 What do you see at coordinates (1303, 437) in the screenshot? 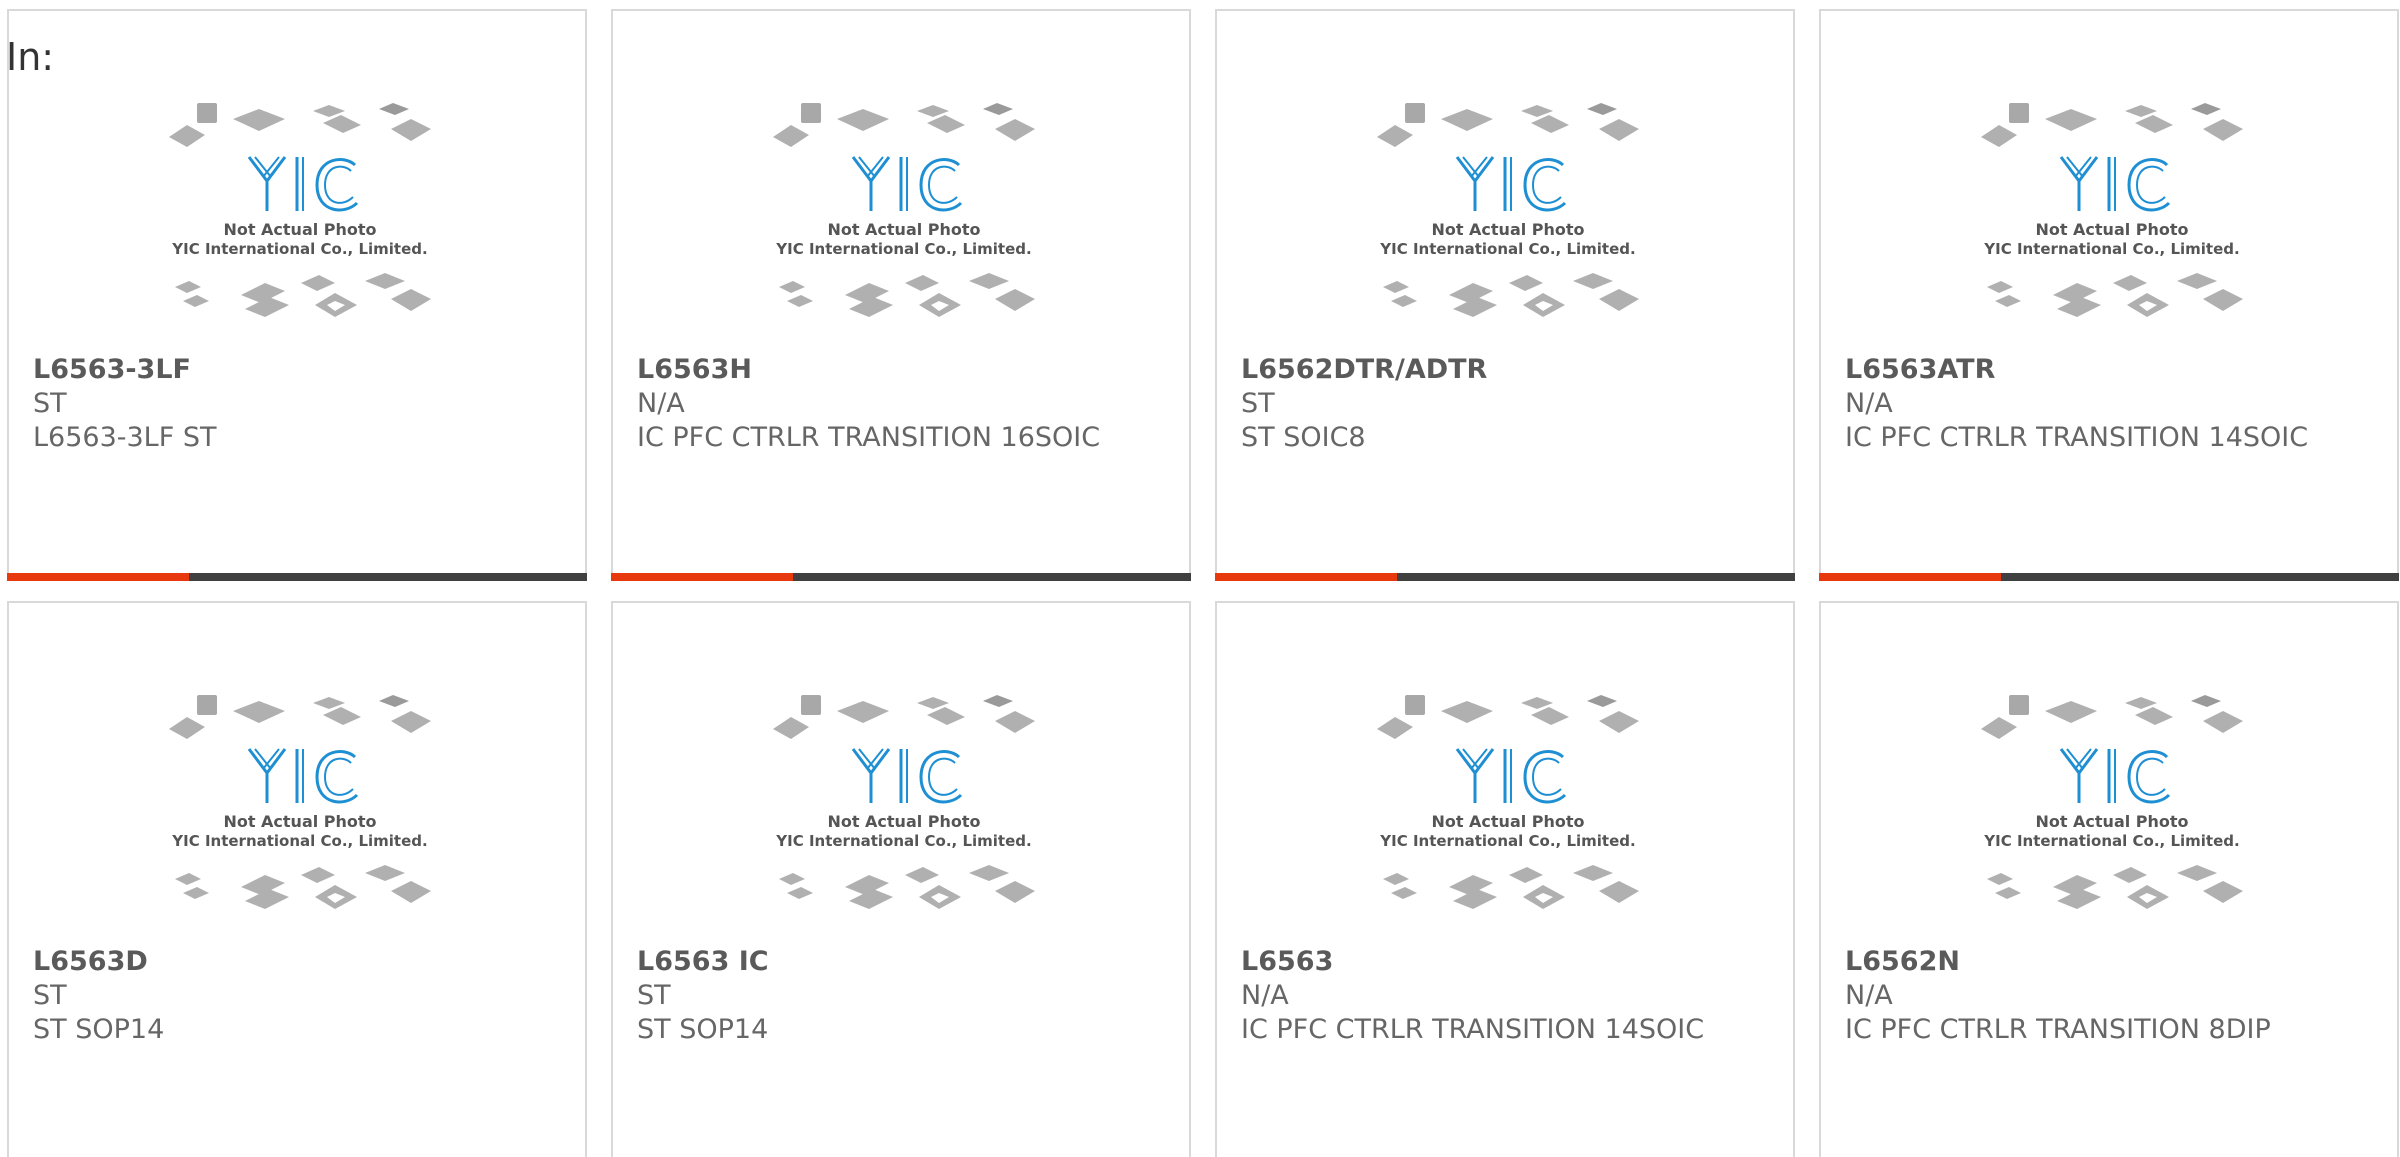
I see `description: ST SOIC8` at bounding box center [1303, 437].